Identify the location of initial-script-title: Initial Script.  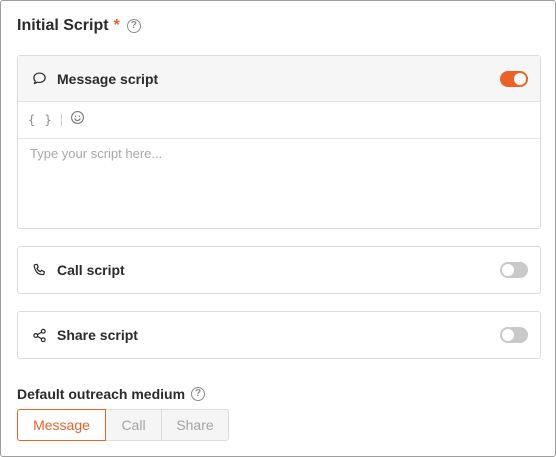
(63, 25).